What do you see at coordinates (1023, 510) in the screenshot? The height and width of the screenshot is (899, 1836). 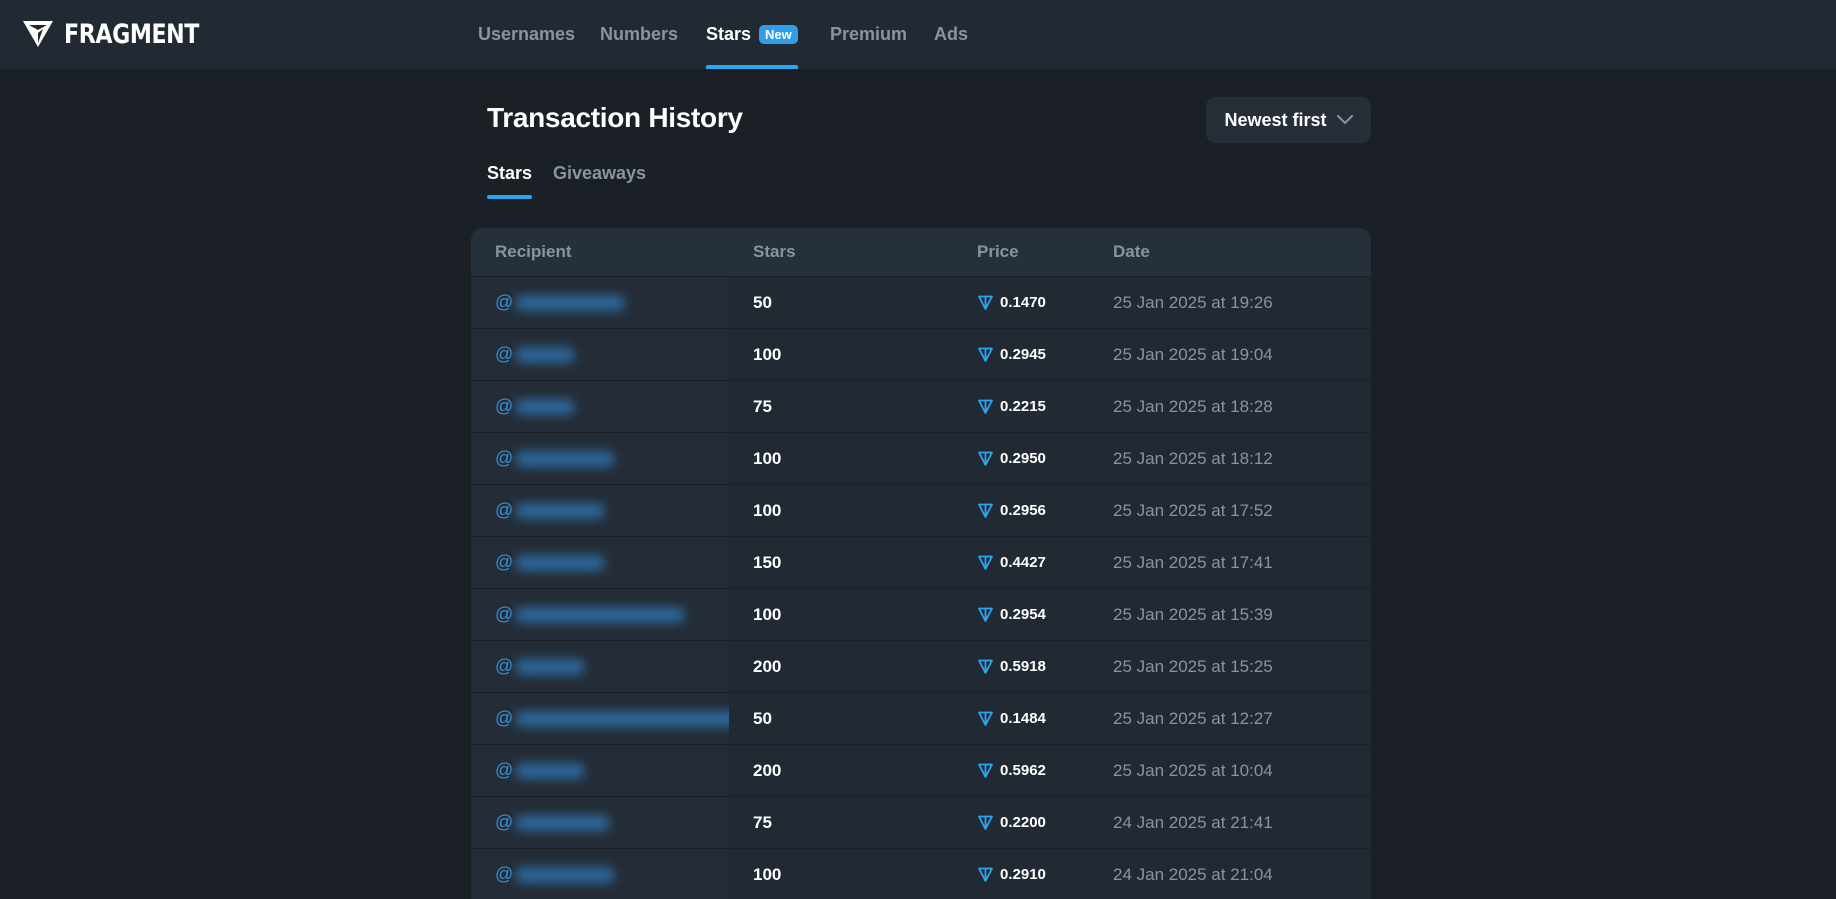 I see `price-value: 0.2956` at bounding box center [1023, 510].